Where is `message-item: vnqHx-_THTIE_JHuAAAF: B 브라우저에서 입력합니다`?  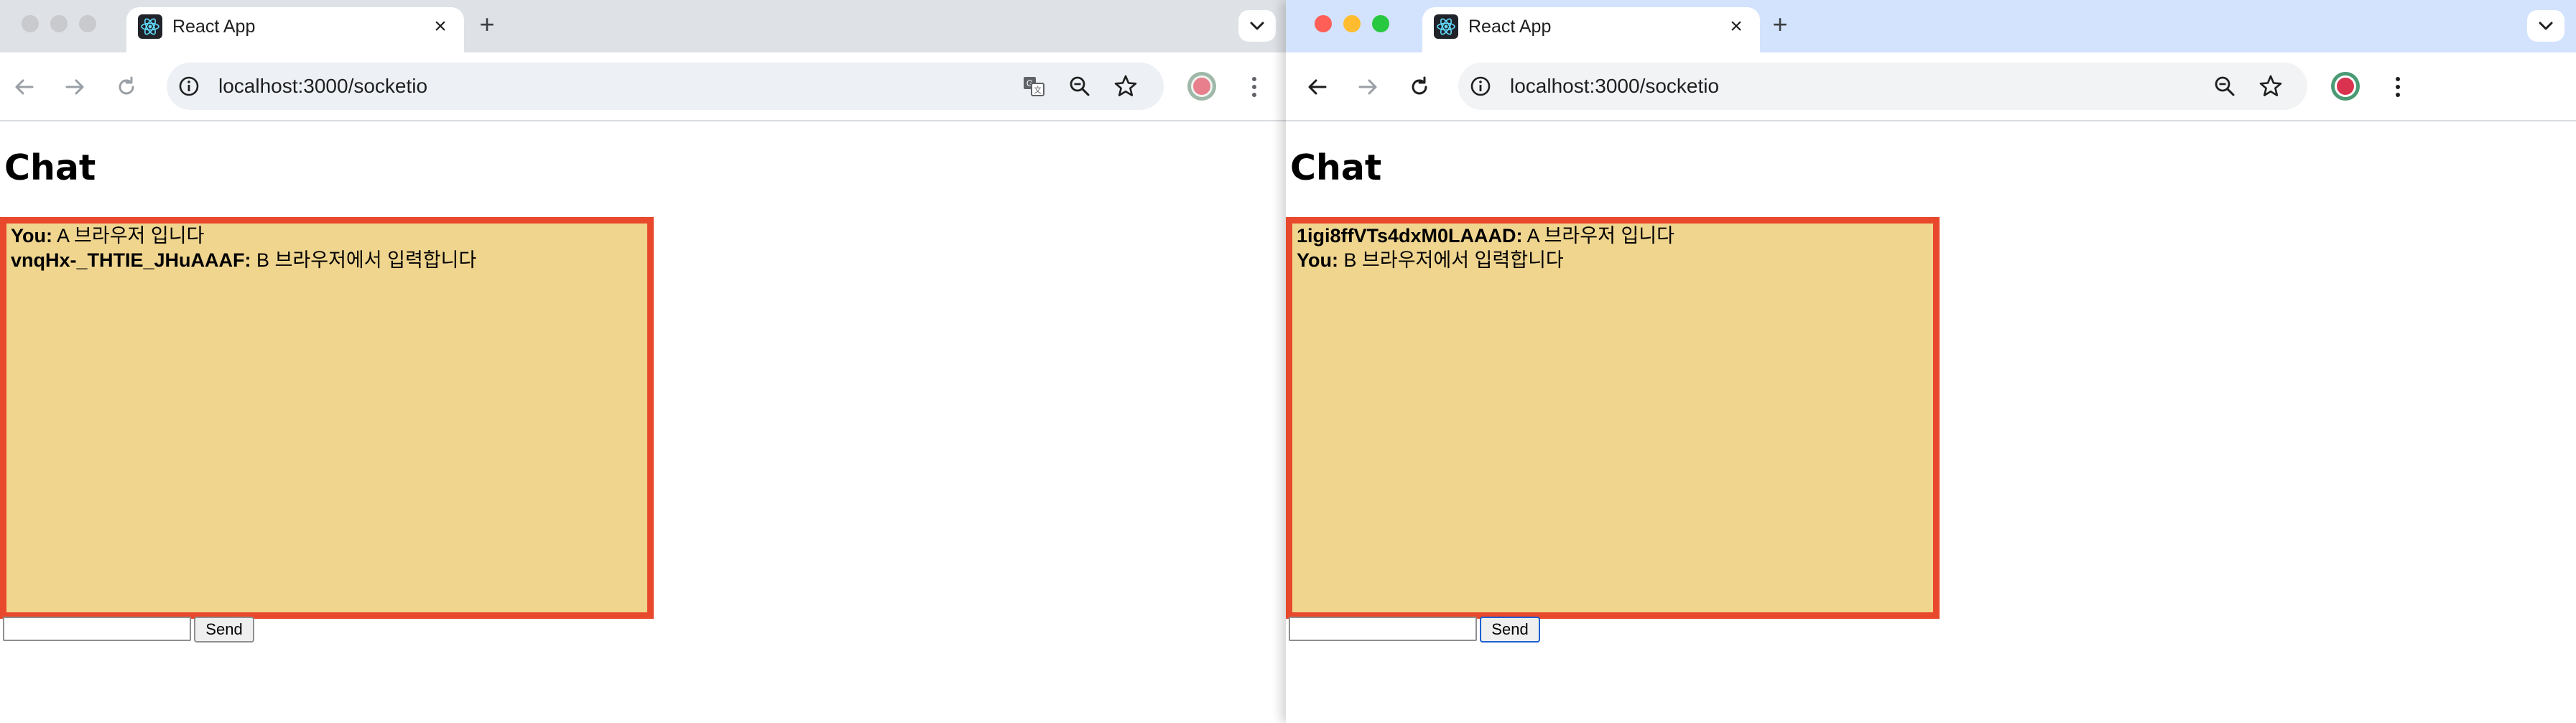
message-item: vnqHx-_THTIE_JHuAAAF: B 브라우저에서 입력합니다 is located at coordinates (326, 260).